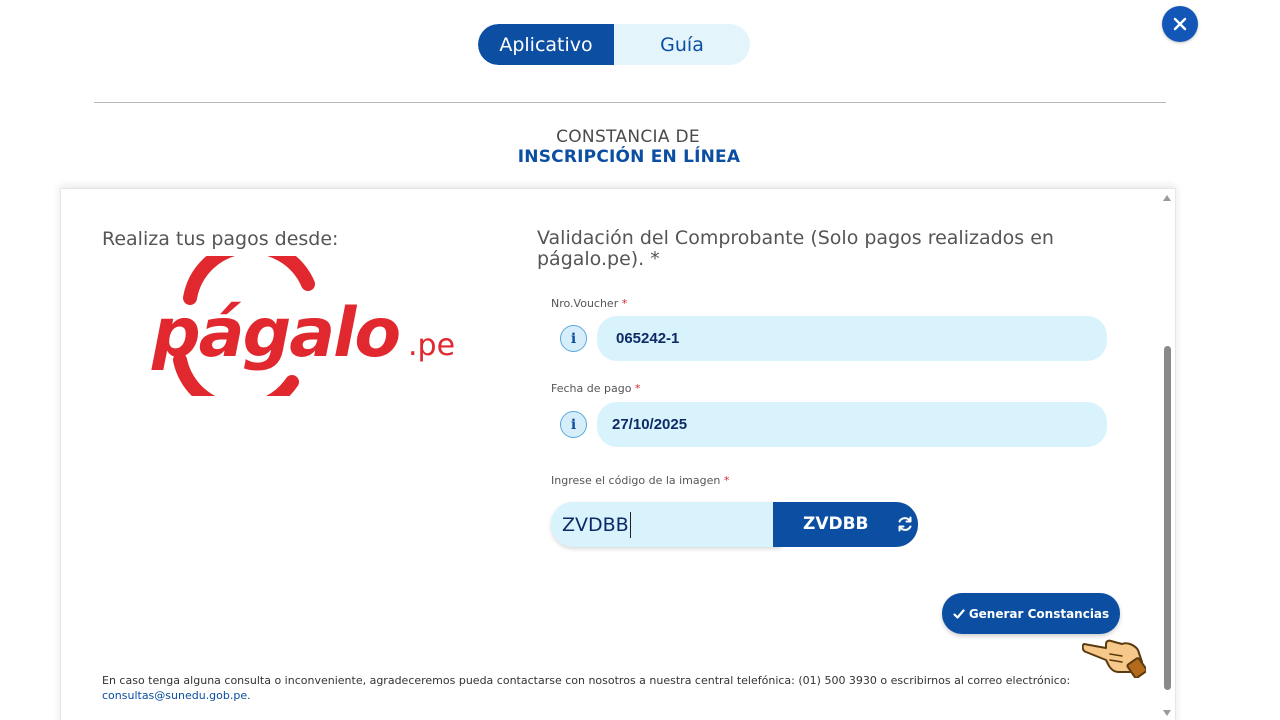 This screenshot has height=720, width=1280. What do you see at coordinates (275, 333) in the screenshot?
I see `logo-wordmark: págalo` at bounding box center [275, 333].